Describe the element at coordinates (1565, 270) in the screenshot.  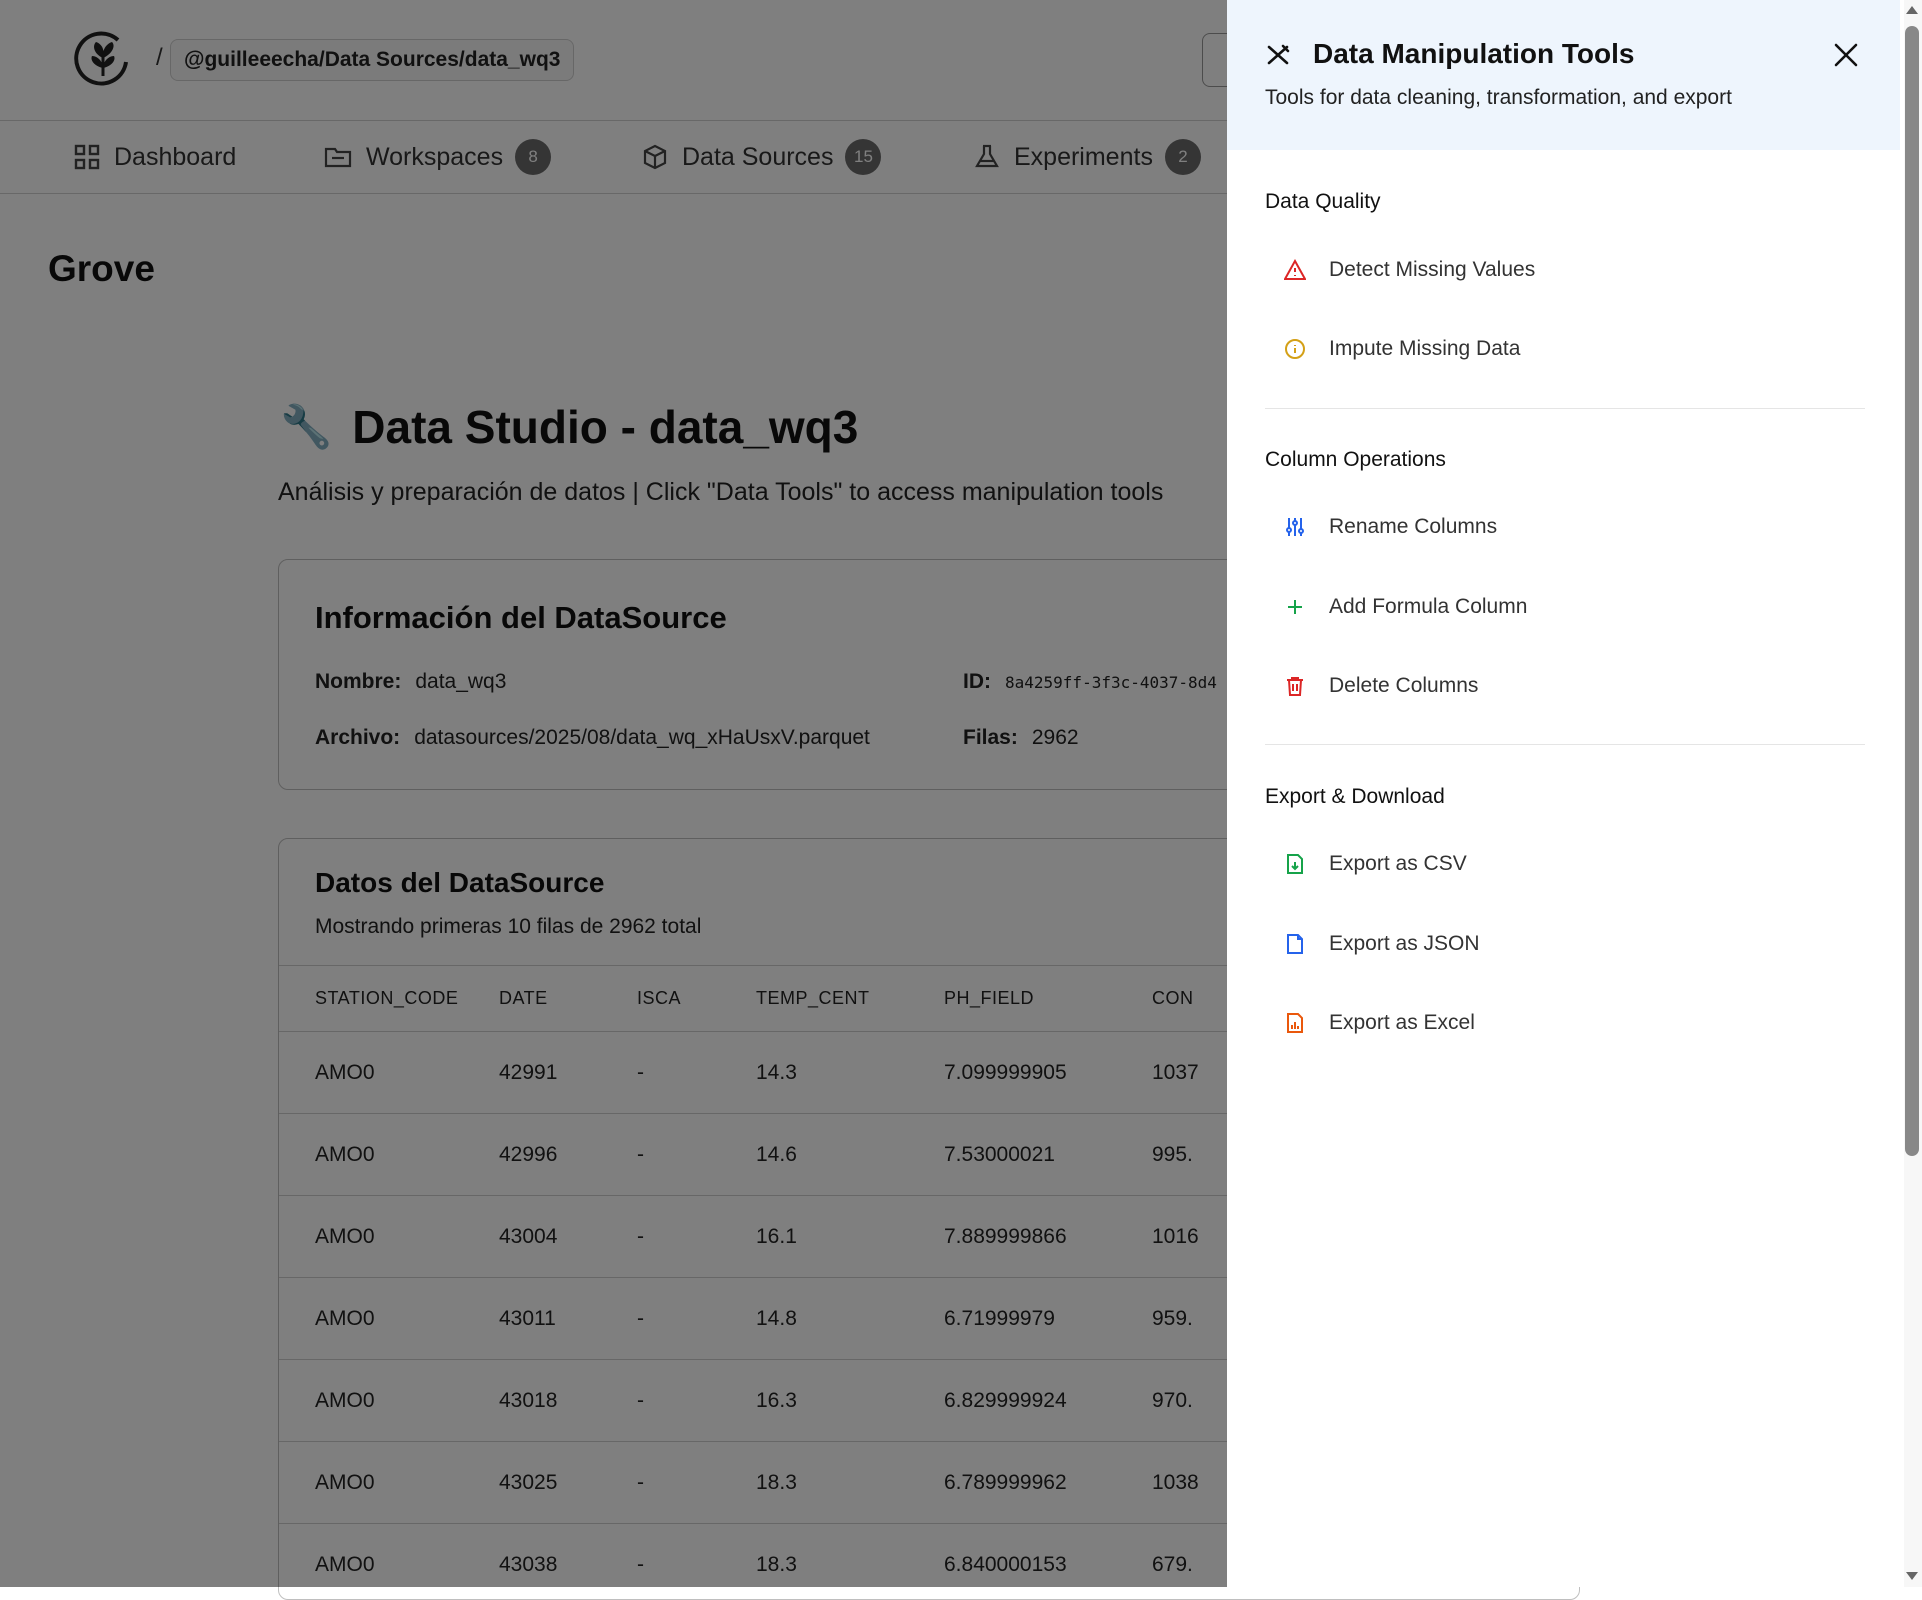
I see `tool-detect-missing-values: Detect Missing Values` at that location.